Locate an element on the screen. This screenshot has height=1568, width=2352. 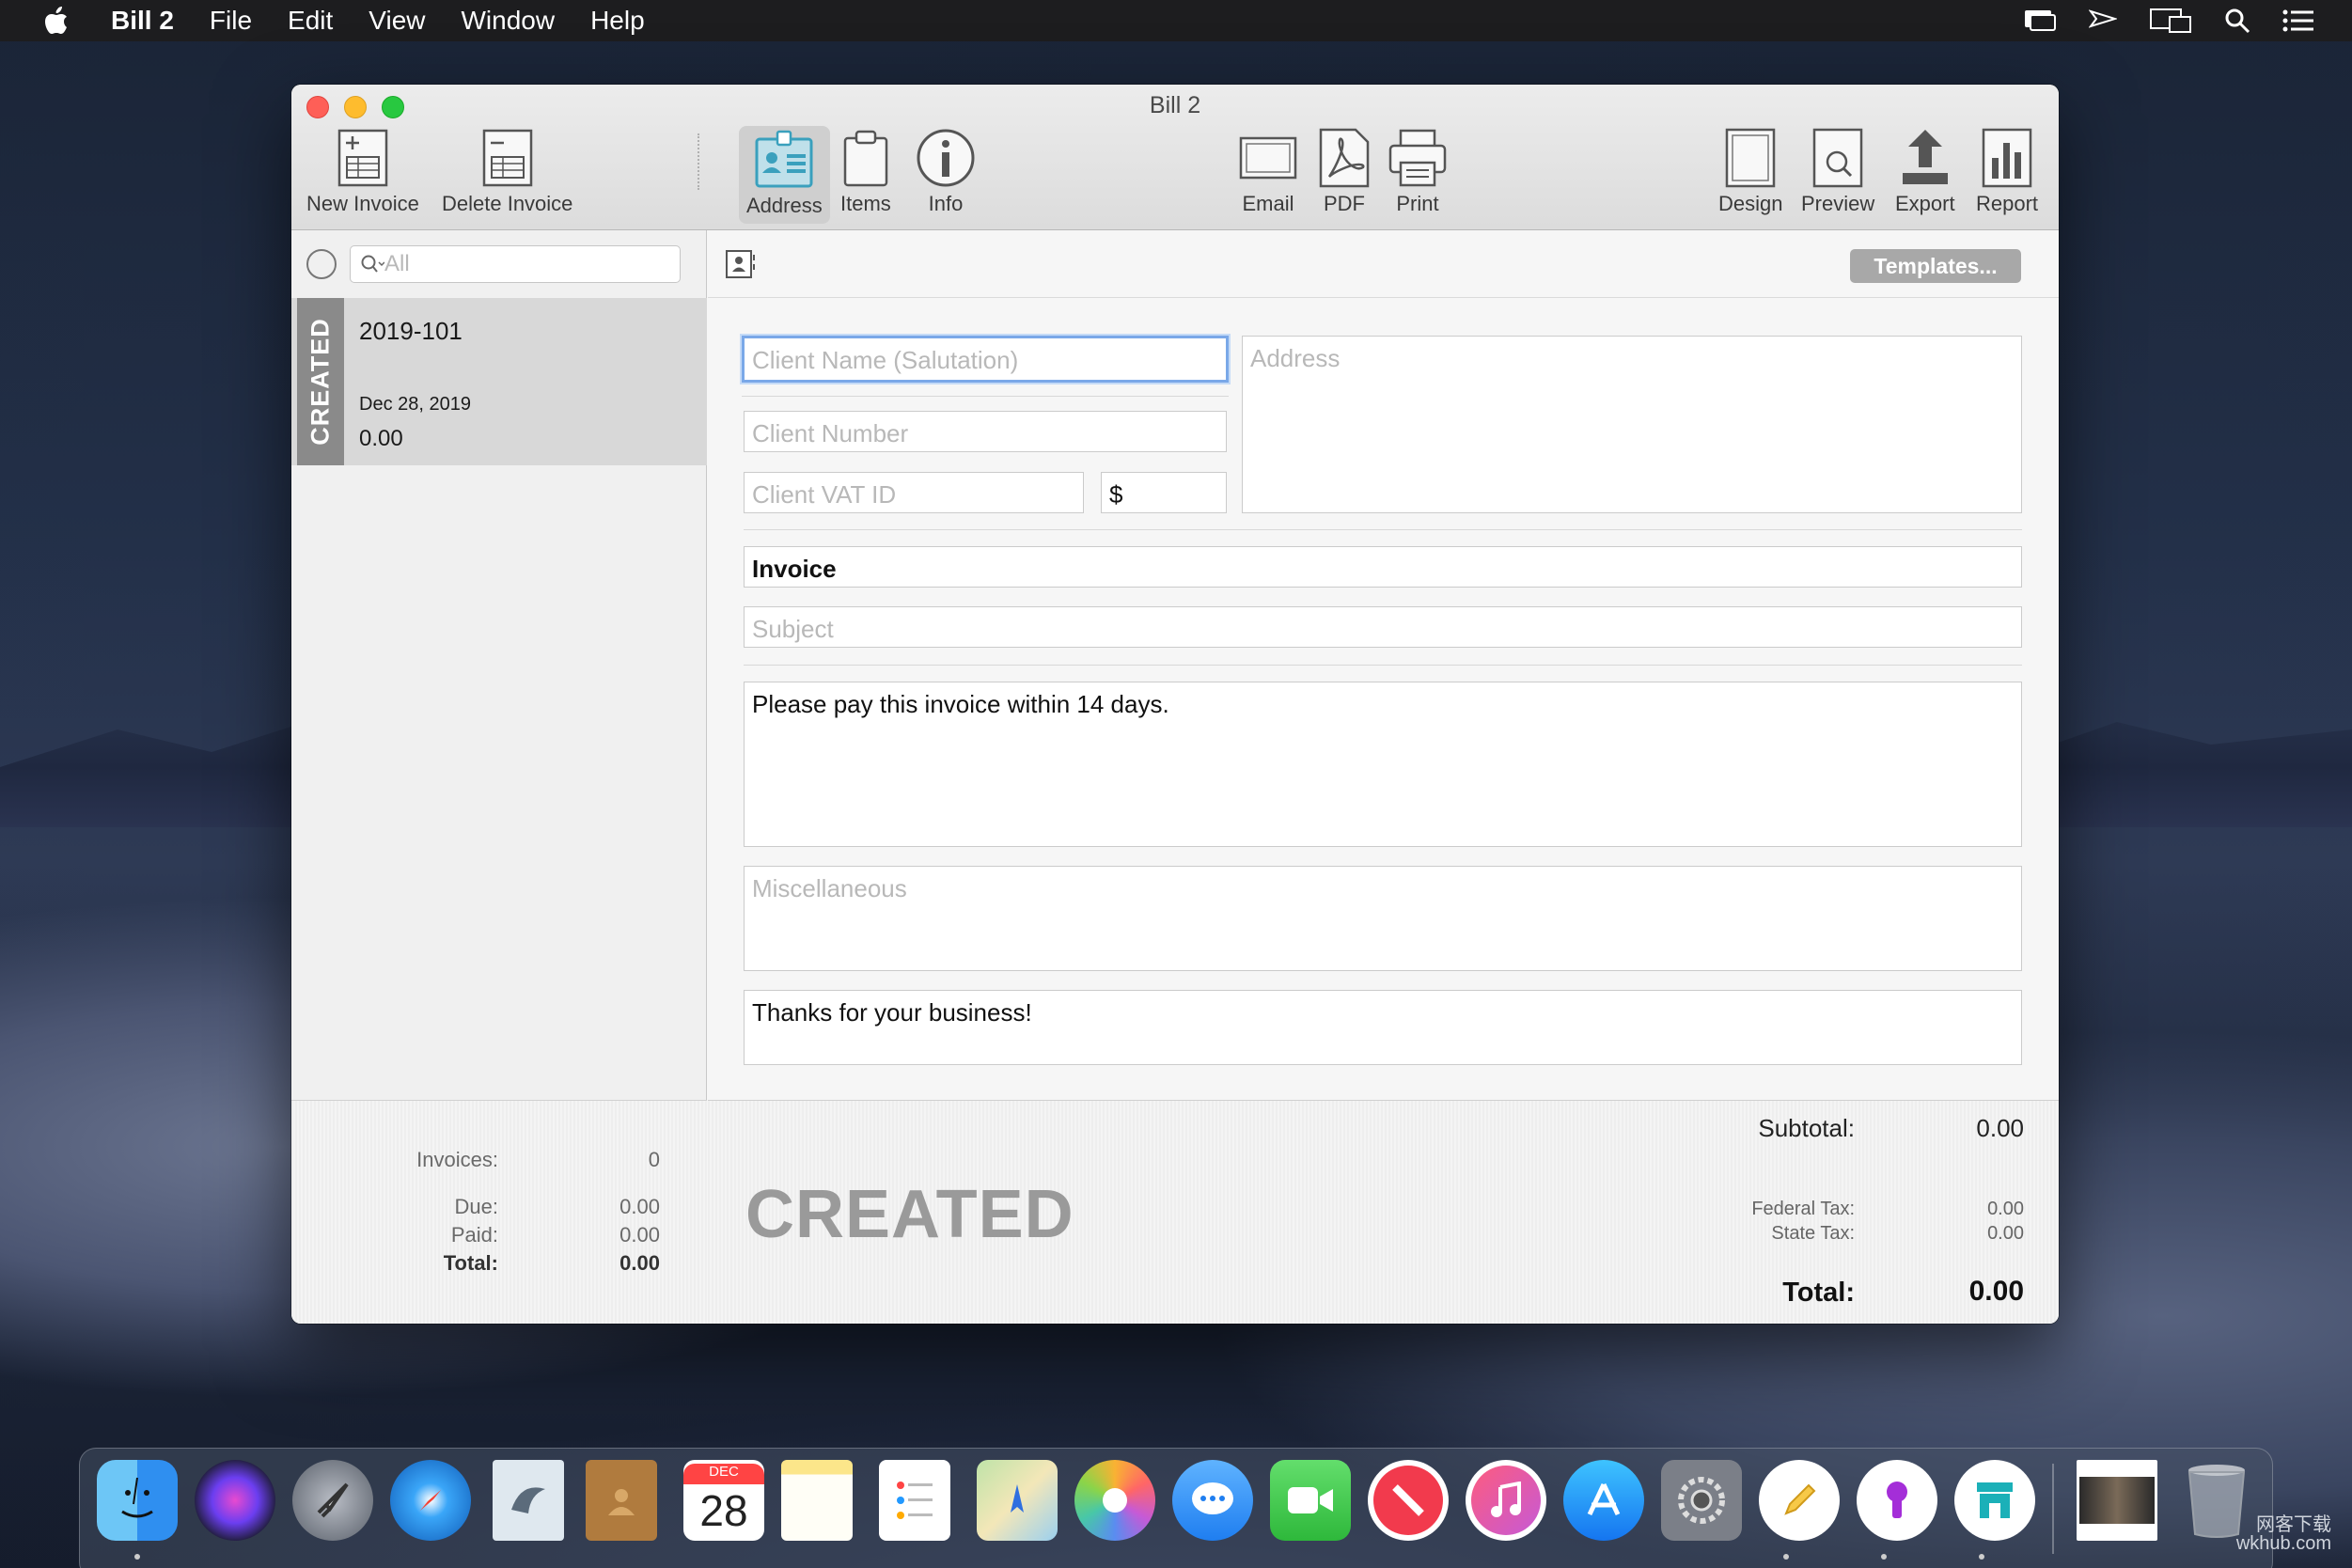
finder-icon is located at coordinates (137, 1500).